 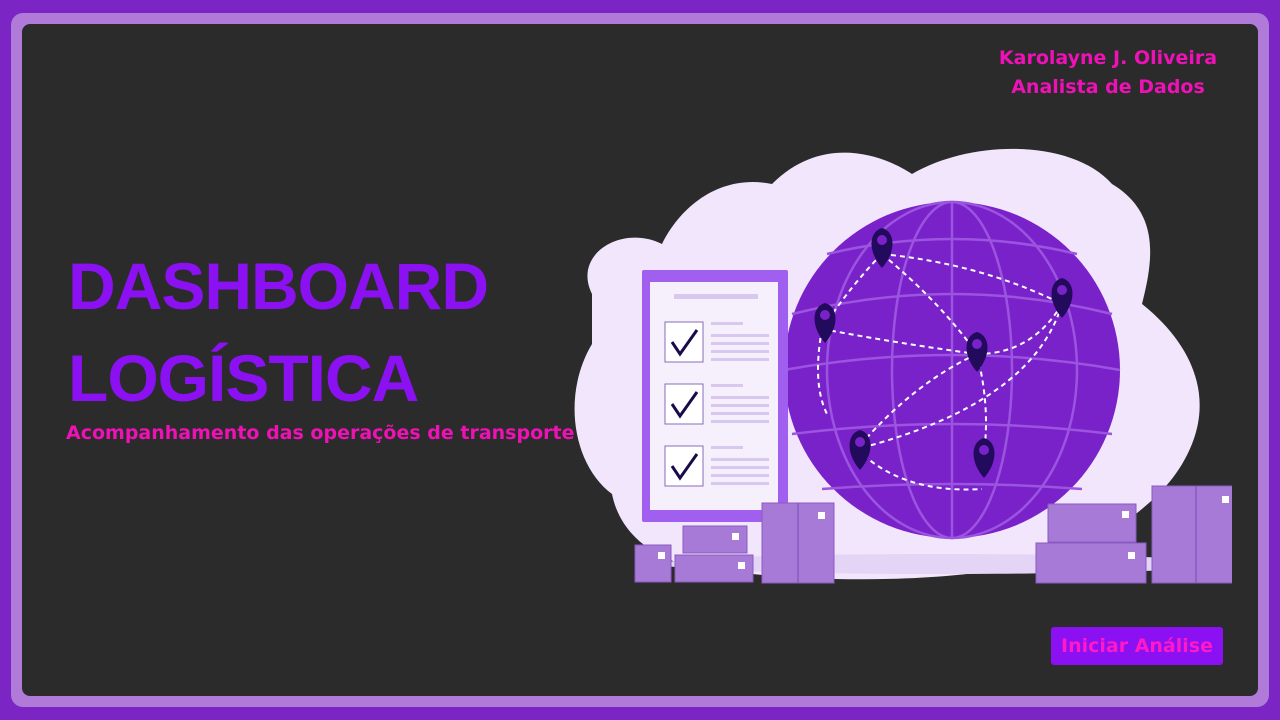 What do you see at coordinates (715, 396) in the screenshot?
I see `checklist-icon` at bounding box center [715, 396].